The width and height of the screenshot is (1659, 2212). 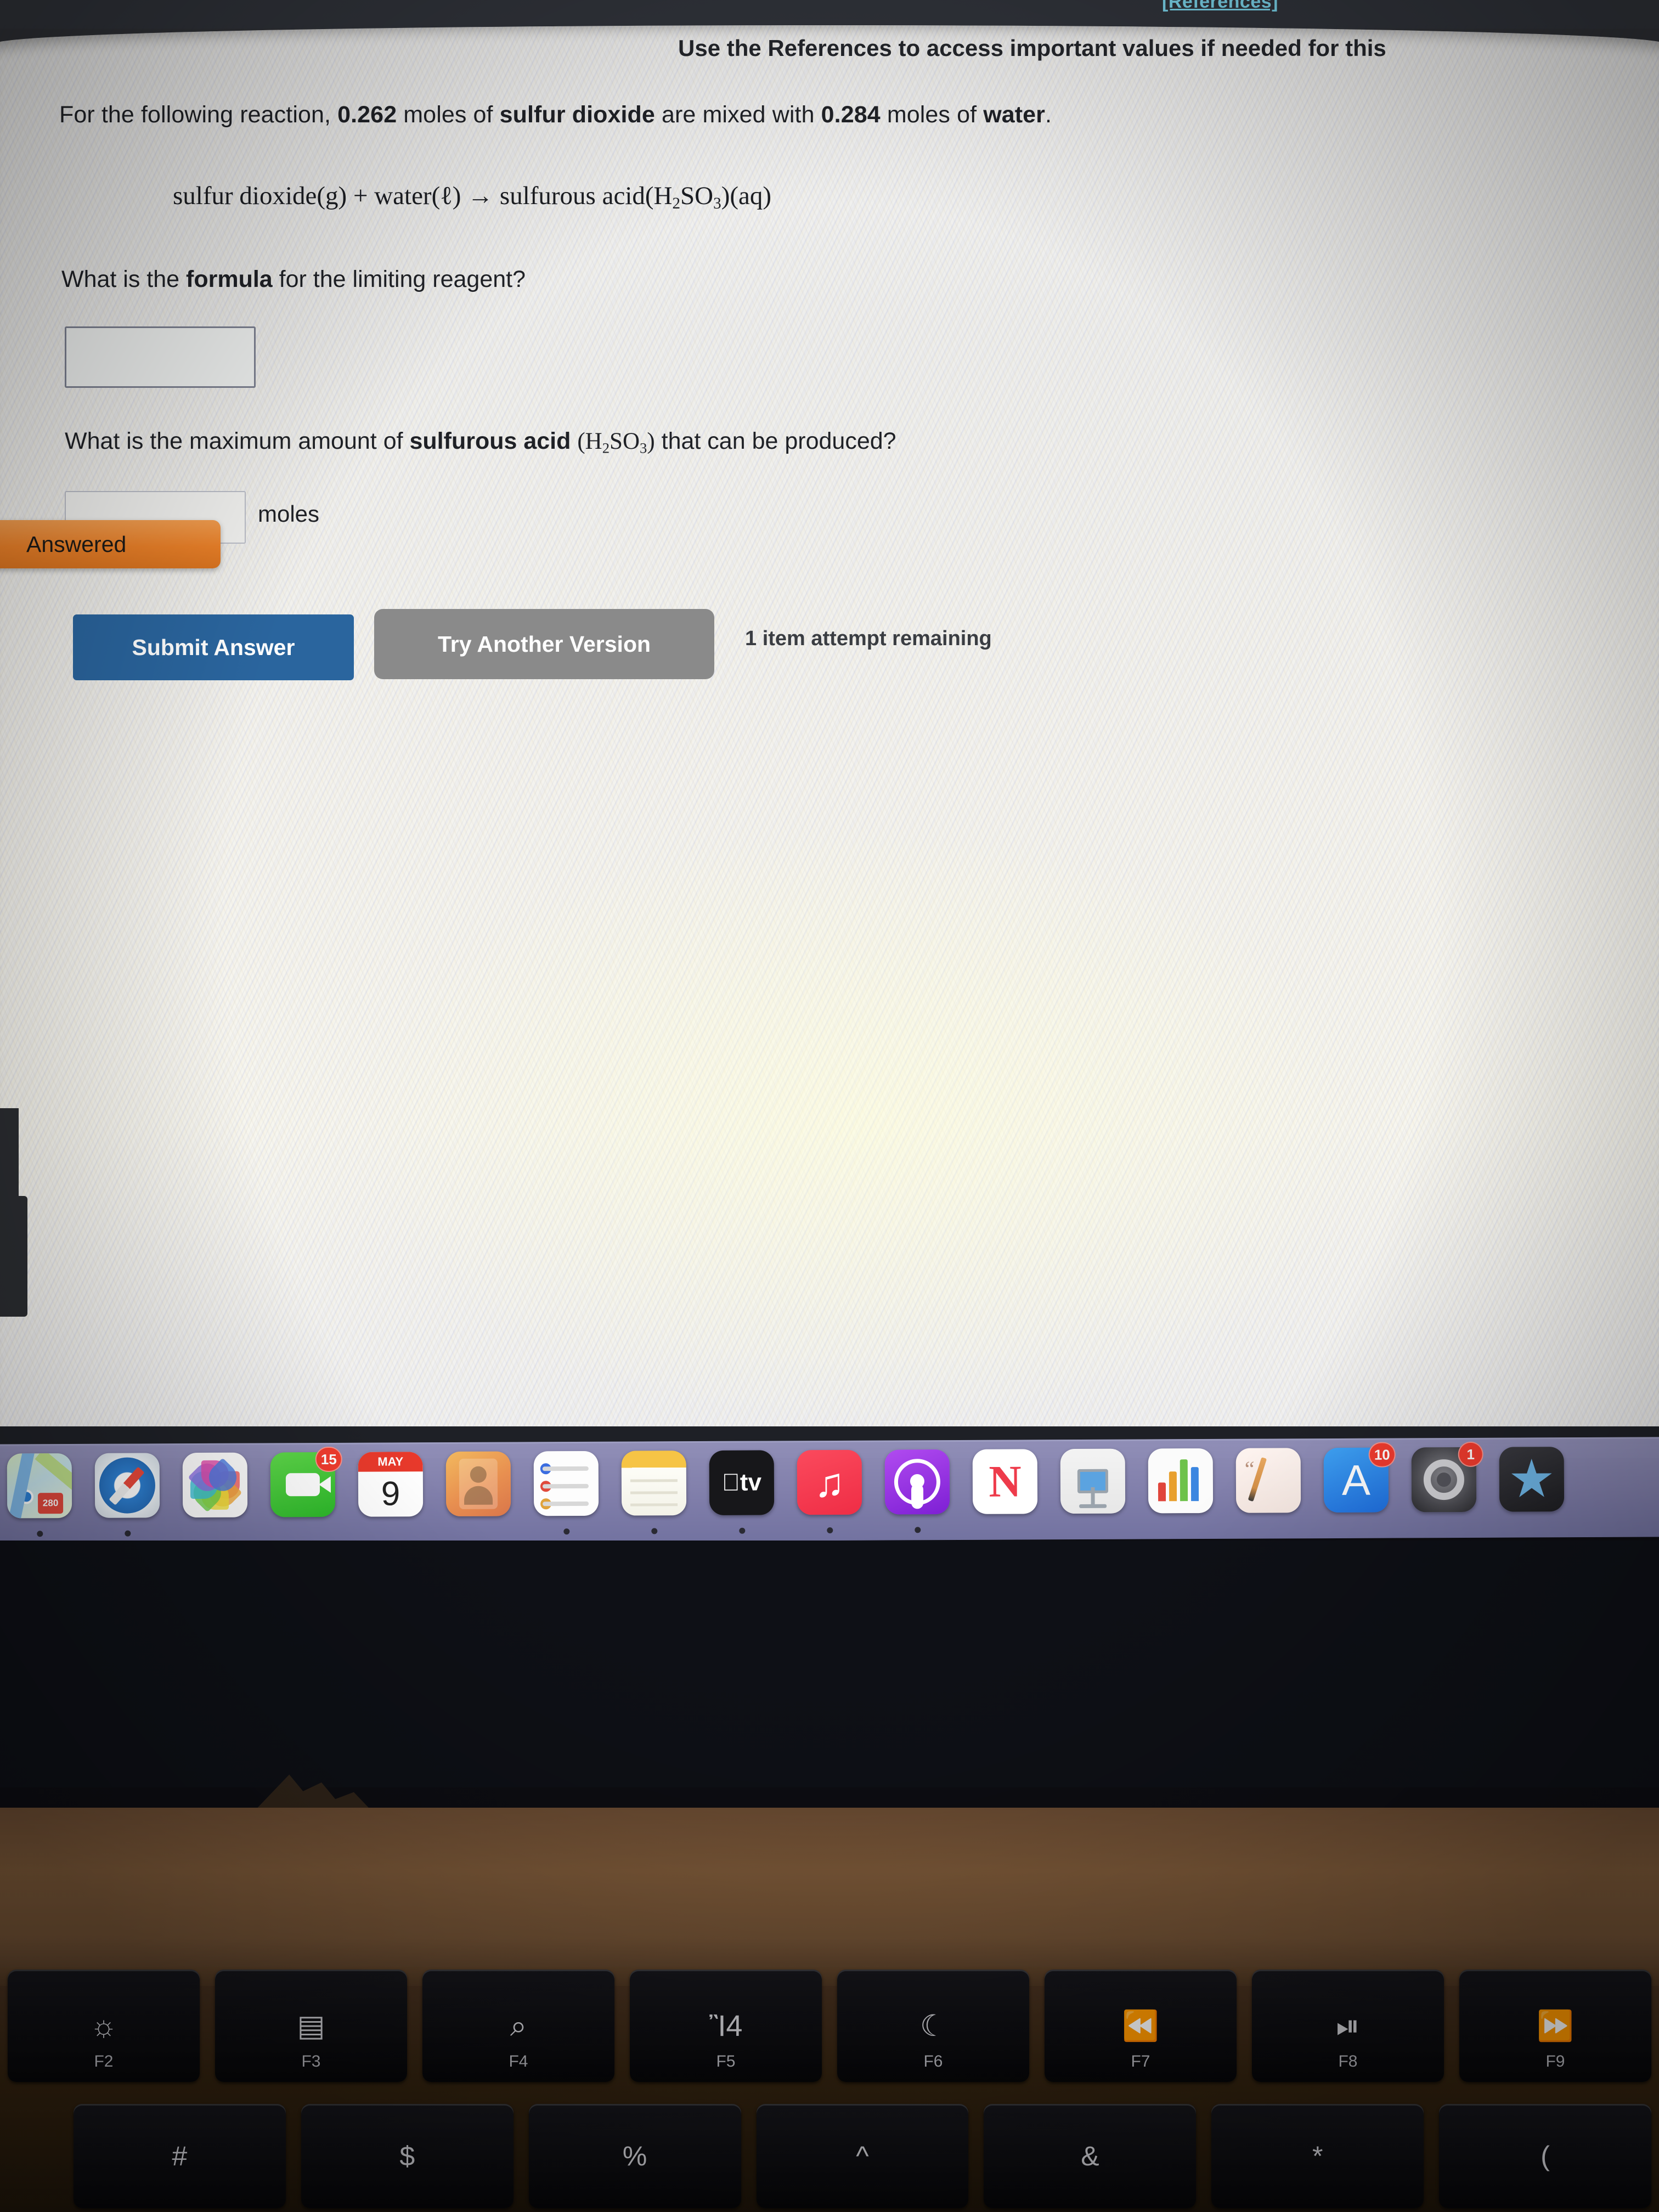 What do you see at coordinates (391, 1485) in the screenshot?
I see `calendar-icon: MAY 9` at bounding box center [391, 1485].